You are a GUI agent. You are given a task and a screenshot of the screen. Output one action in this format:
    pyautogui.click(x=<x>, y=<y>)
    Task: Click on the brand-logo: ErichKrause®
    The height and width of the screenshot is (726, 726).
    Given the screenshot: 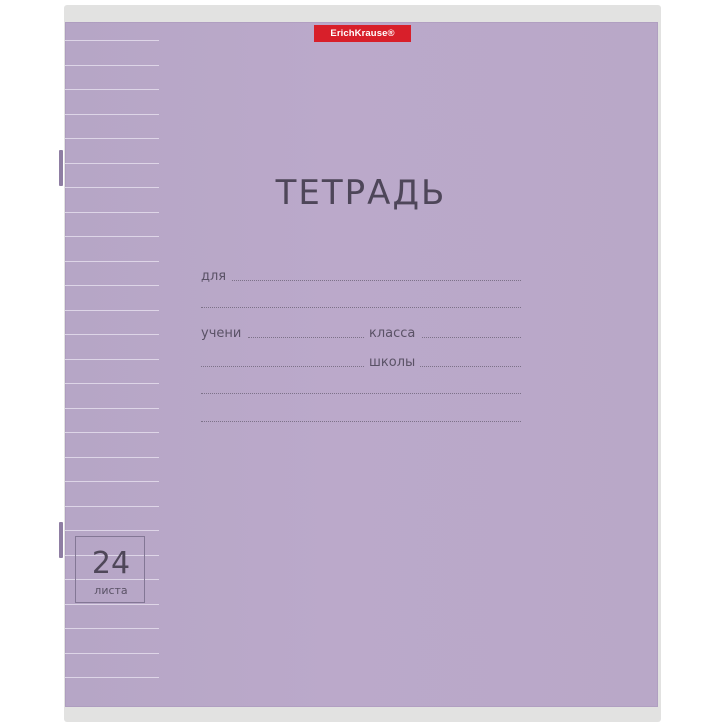 What is the action you would take?
    pyautogui.click(x=362, y=33)
    